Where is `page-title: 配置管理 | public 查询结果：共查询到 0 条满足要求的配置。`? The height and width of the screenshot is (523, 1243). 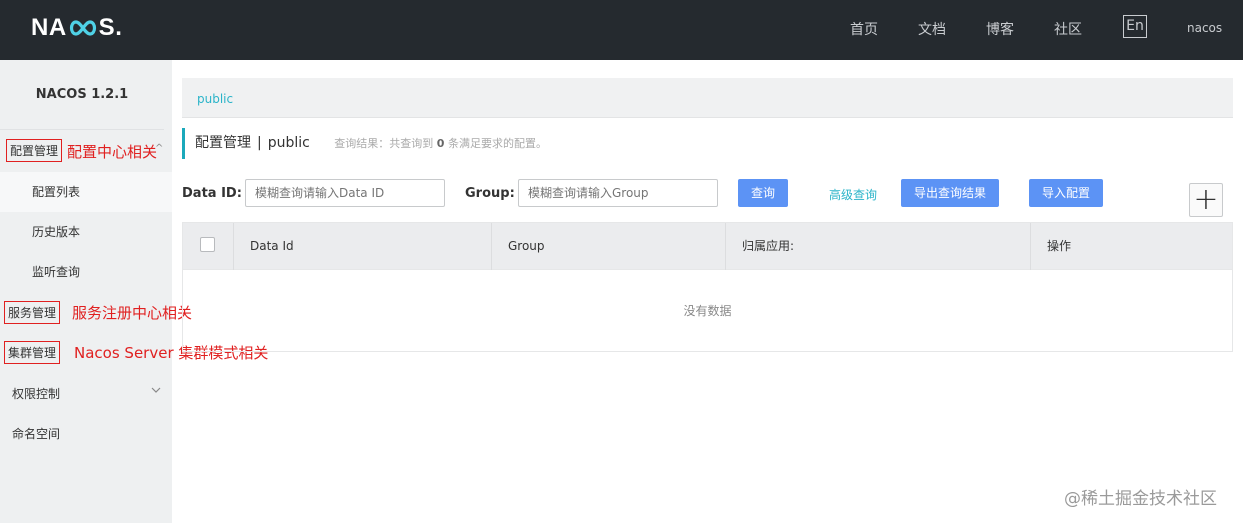
page-title: 配置管理 | public 查询结果：共查询到 0 条满足要求的配置。 is located at coordinates (364, 143).